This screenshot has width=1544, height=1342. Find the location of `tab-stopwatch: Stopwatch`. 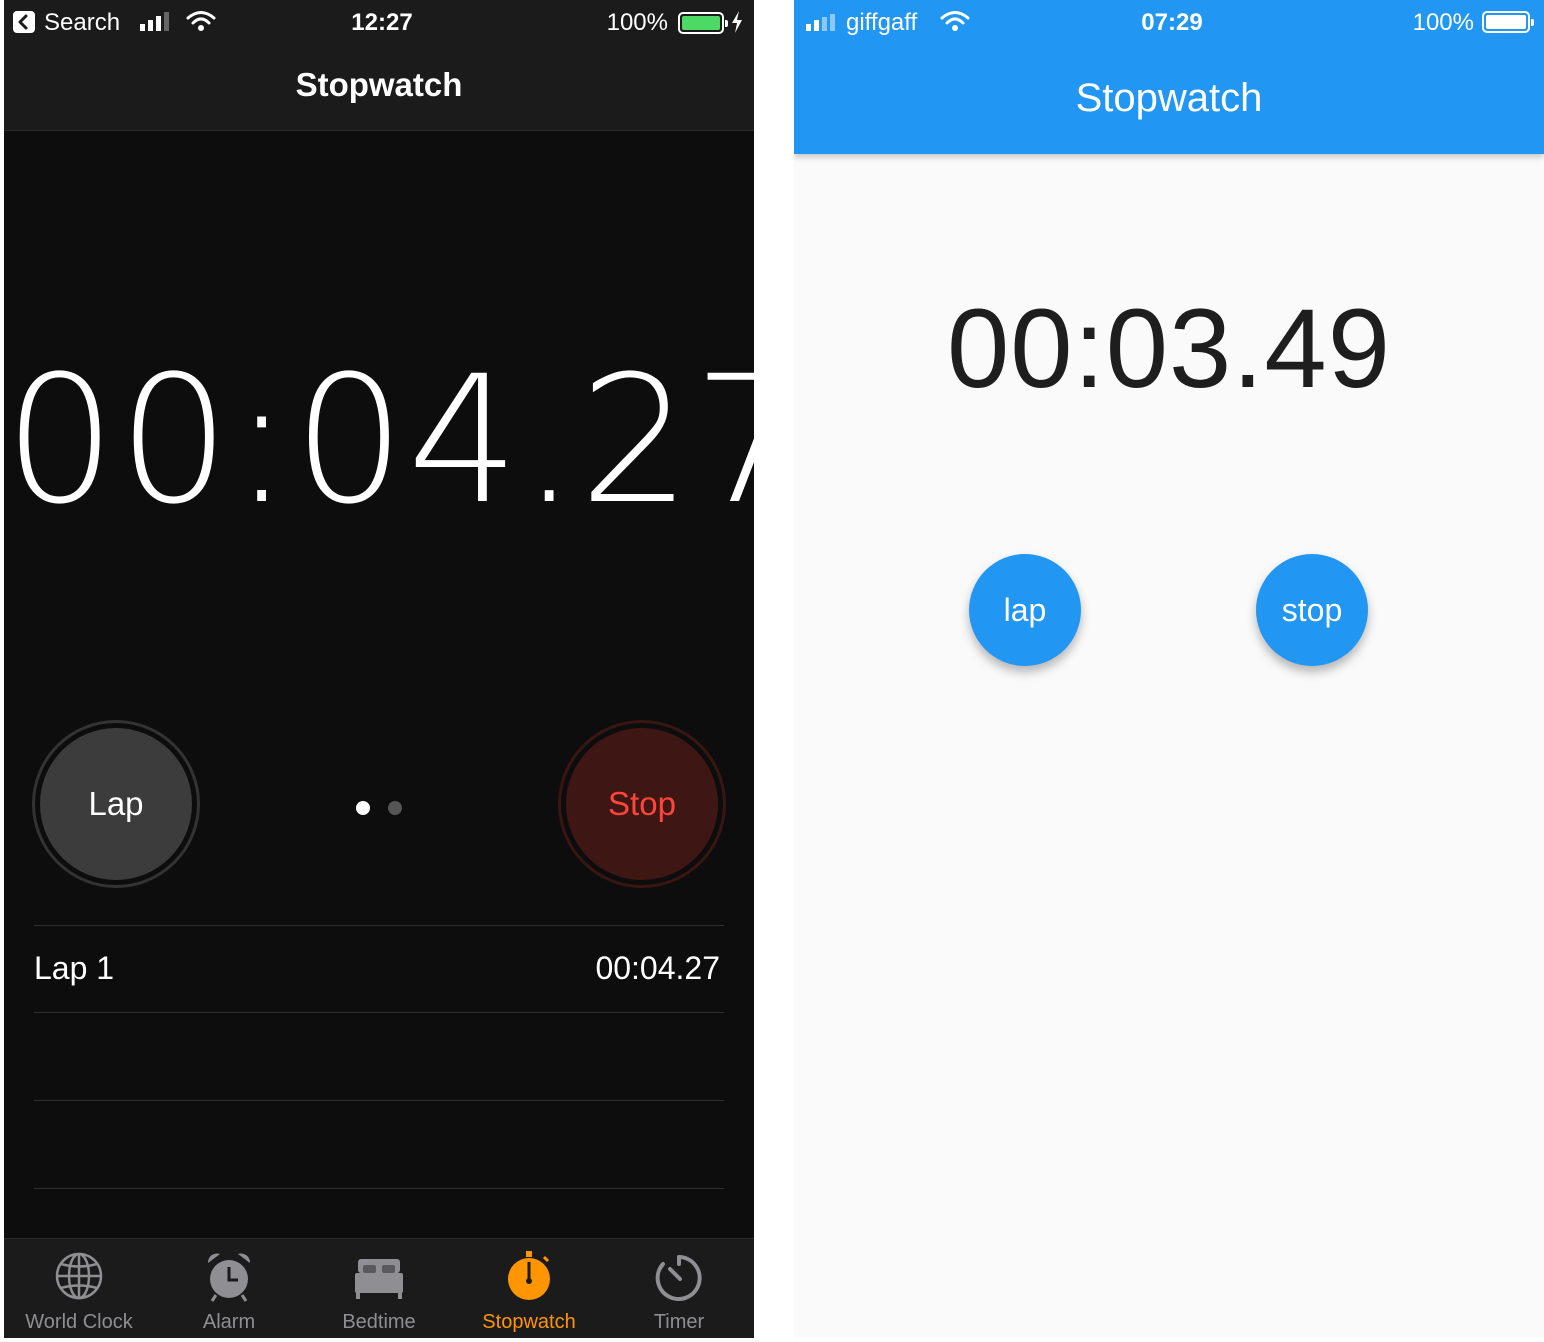

tab-stopwatch: Stopwatch is located at coordinates (529, 1288).